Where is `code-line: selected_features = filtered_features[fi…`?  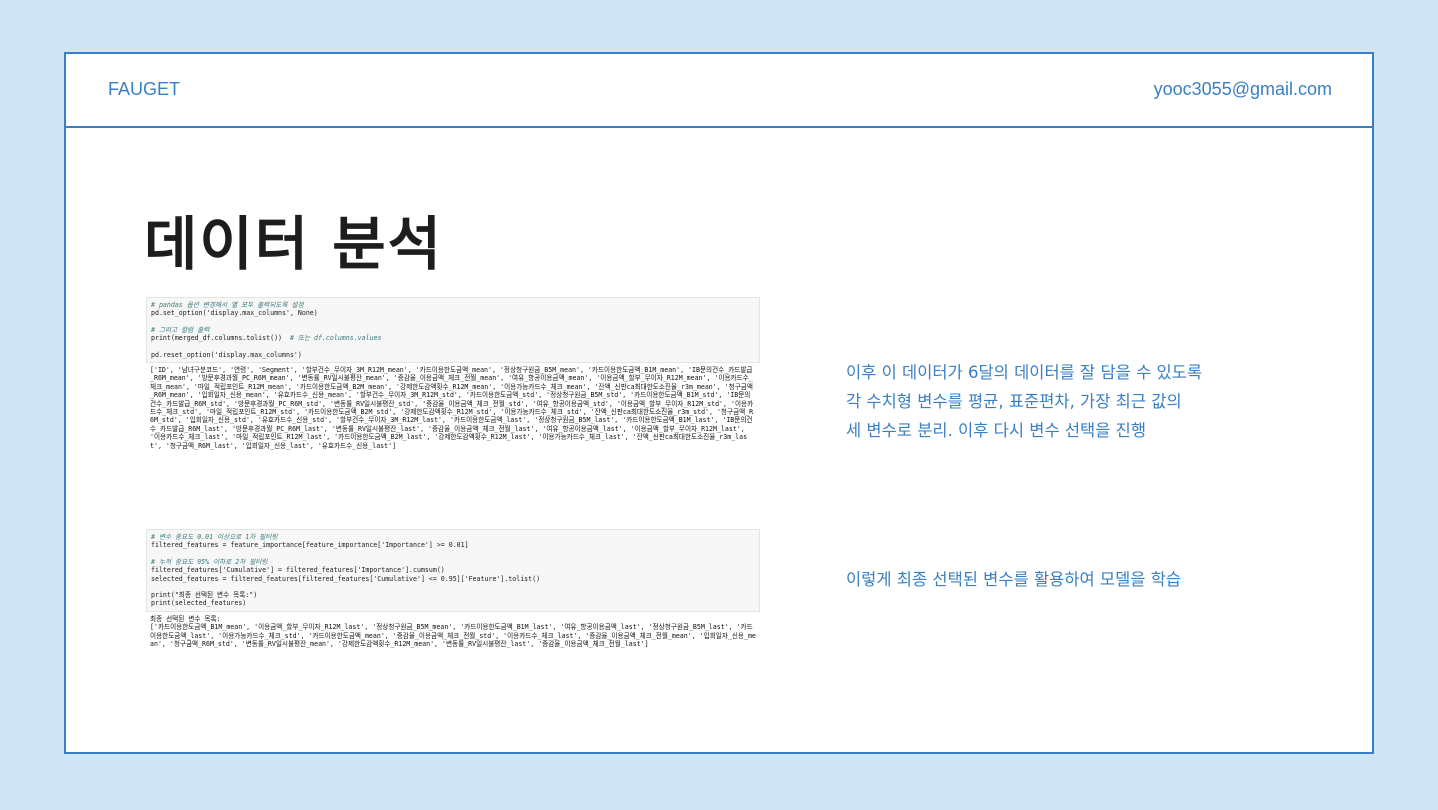
code-line: selected_features = filtered_features[fi… is located at coordinates (346, 578).